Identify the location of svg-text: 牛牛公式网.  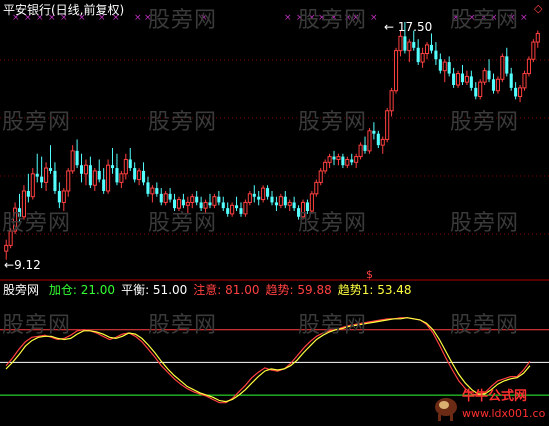
(494, 396).